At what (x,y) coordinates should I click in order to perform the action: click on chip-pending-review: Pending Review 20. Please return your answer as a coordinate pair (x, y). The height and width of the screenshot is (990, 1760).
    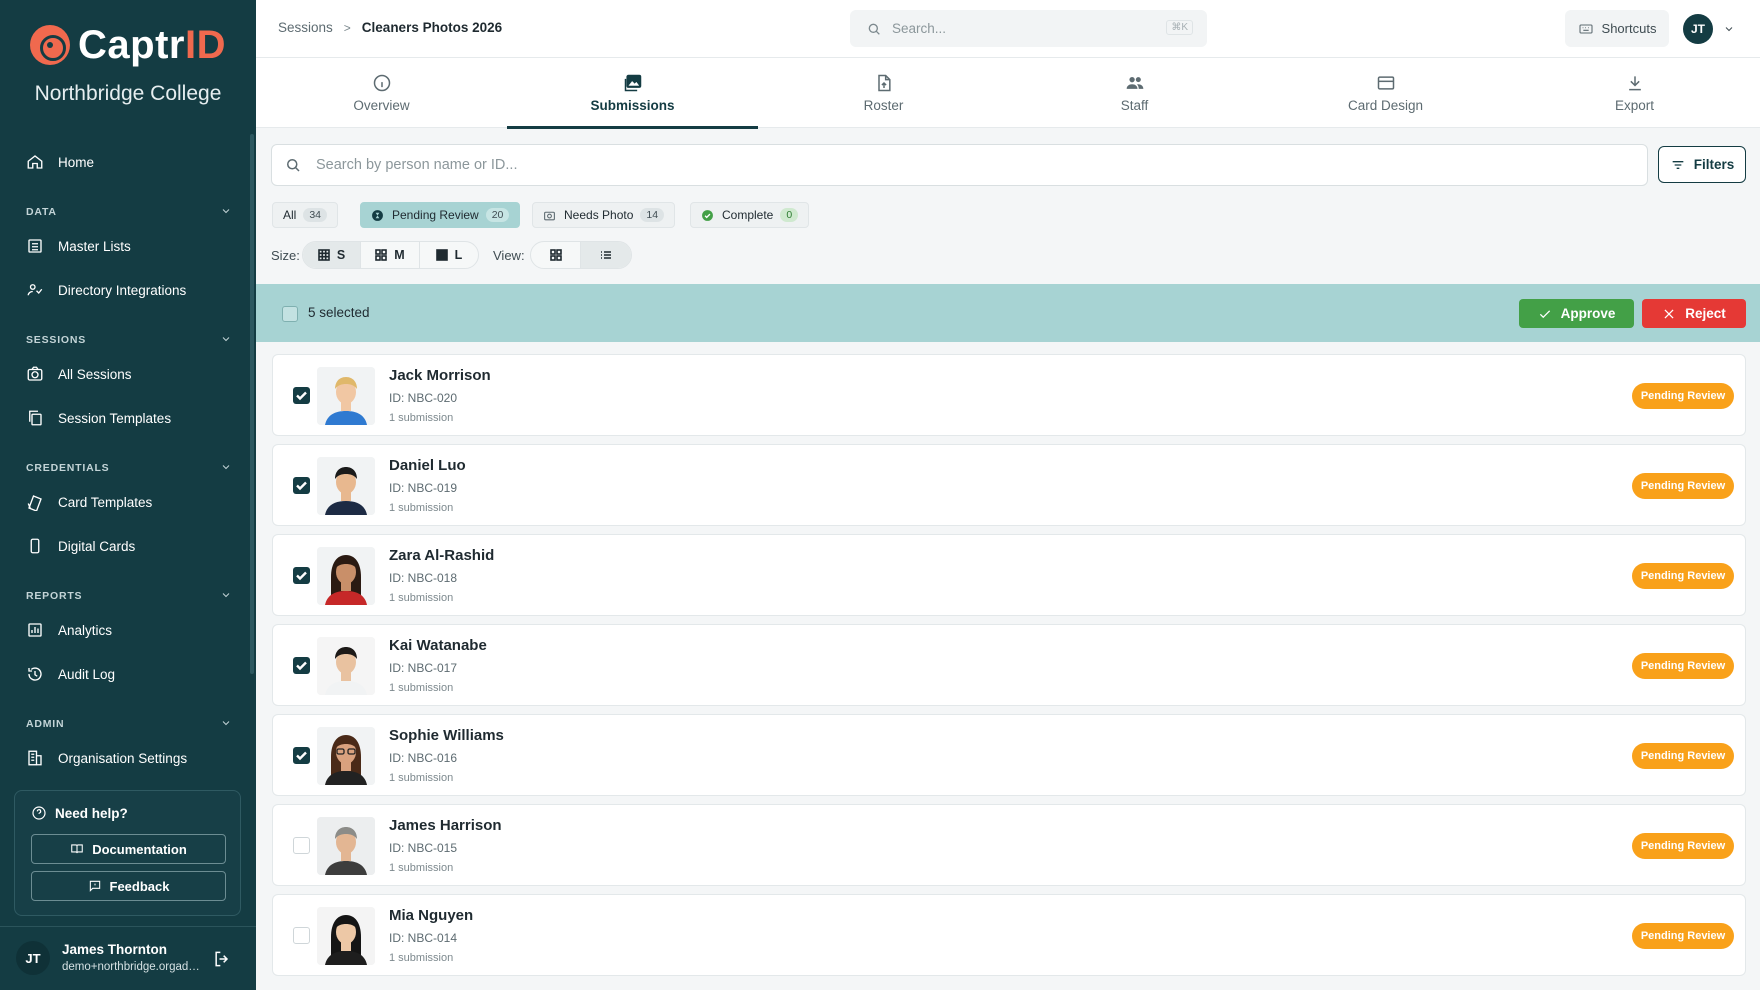
    Looking at the image, I should click on (440, 215).